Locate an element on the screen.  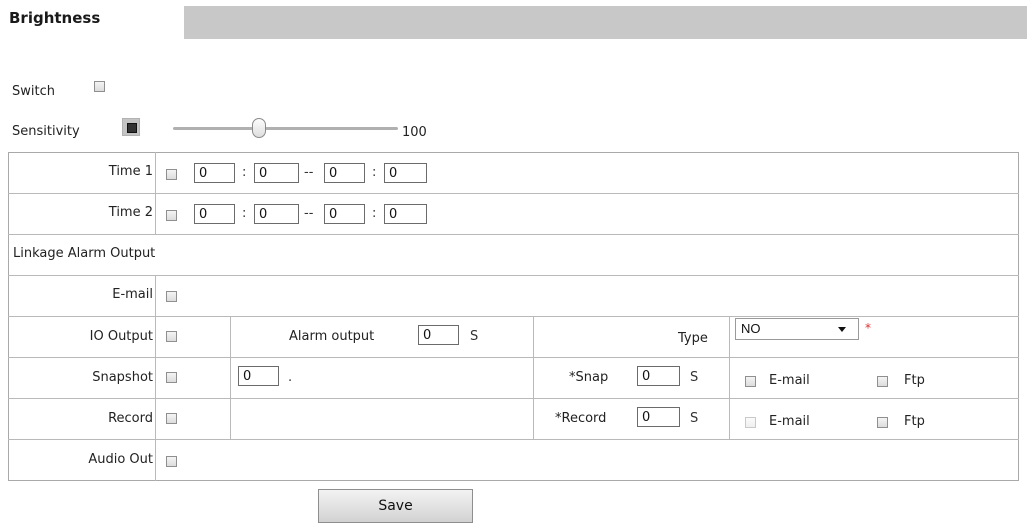
time1-start-hour-input is located at coordinates (214, 173).